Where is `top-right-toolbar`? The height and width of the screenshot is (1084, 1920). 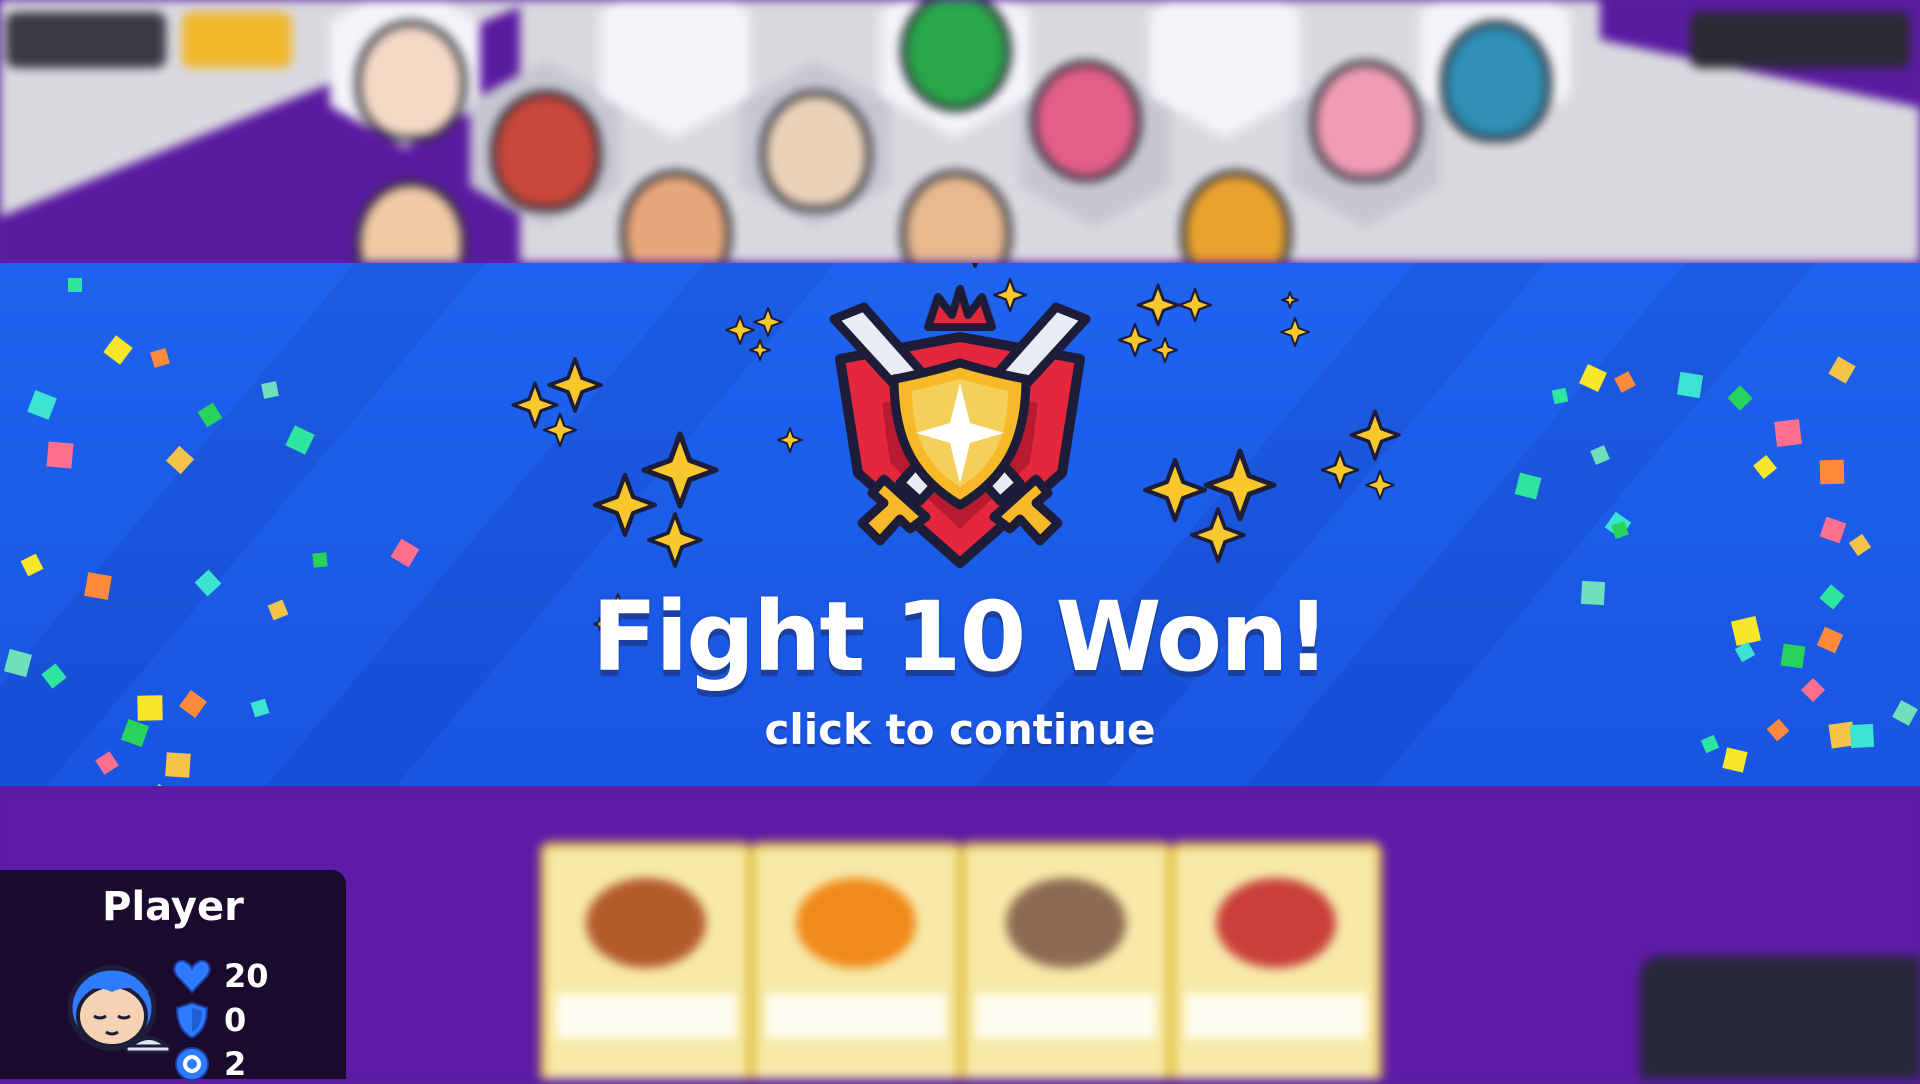
top-right-toolbar is located at coordinates (1800, 40).